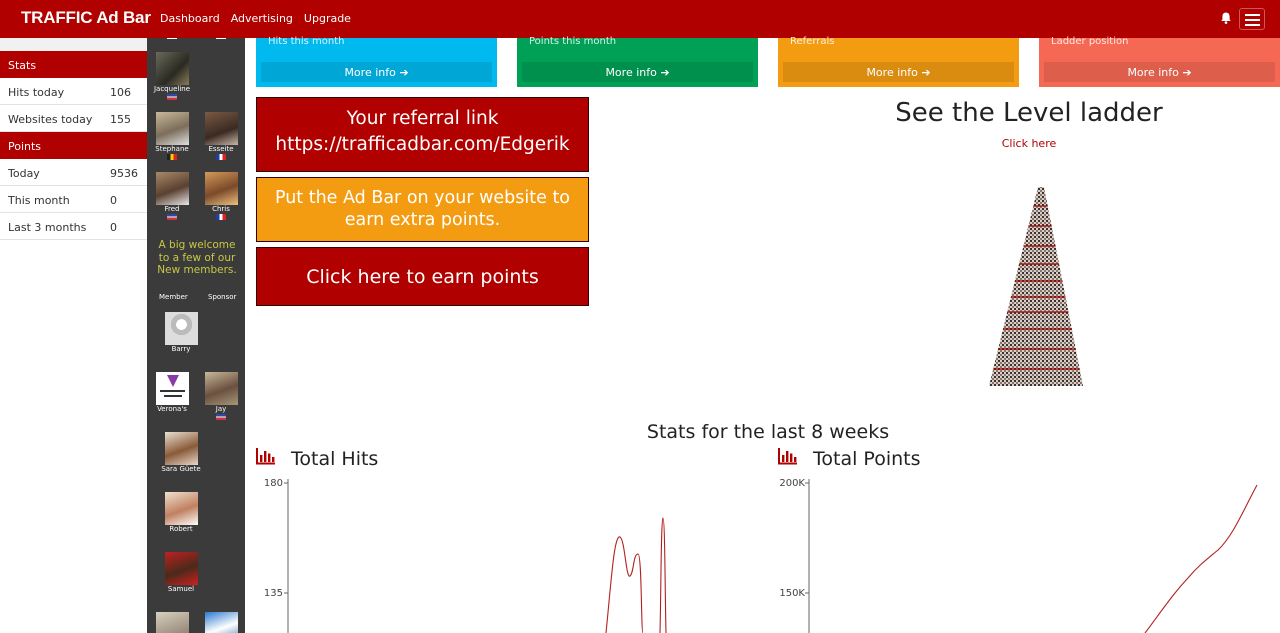 The width and height of the screenshot is (1280, 633). Describe the element at coordinates (73, 172) in the screenshot. I see `points-today-row: Today 9536` at that location.